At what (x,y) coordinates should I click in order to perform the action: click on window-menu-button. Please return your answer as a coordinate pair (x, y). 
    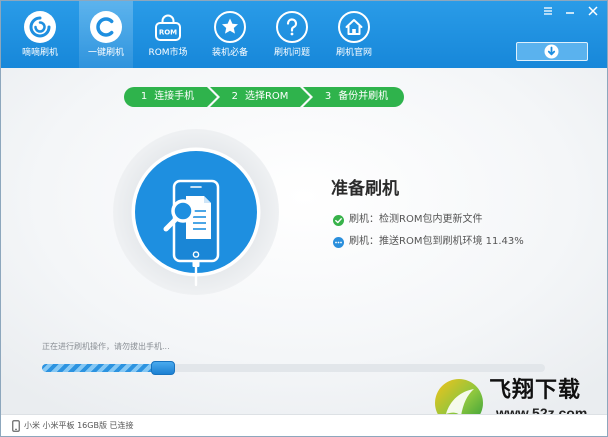
    Looking at the image, I should click on (548, 11).